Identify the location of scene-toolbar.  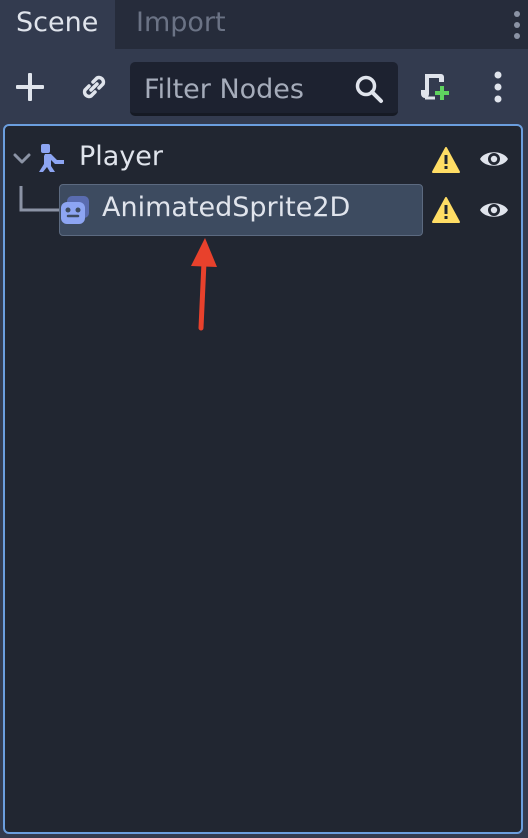
(264, 87).